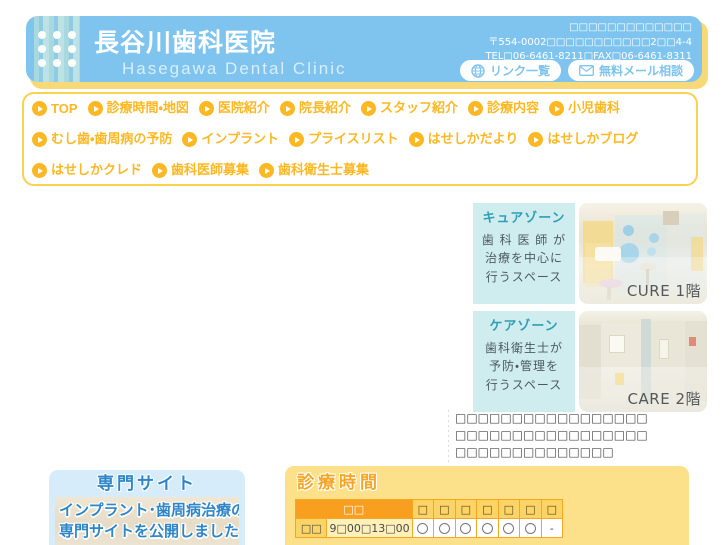 This screenshot has height=545, width=727. I want to click on nav-item-label: 歯科医師募集, so click(210, 170).